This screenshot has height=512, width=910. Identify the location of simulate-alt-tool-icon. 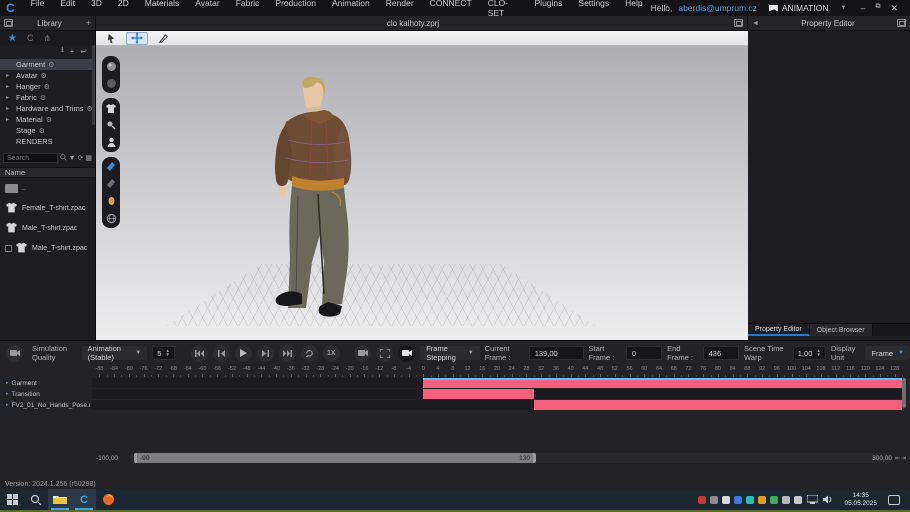
(111, 83).